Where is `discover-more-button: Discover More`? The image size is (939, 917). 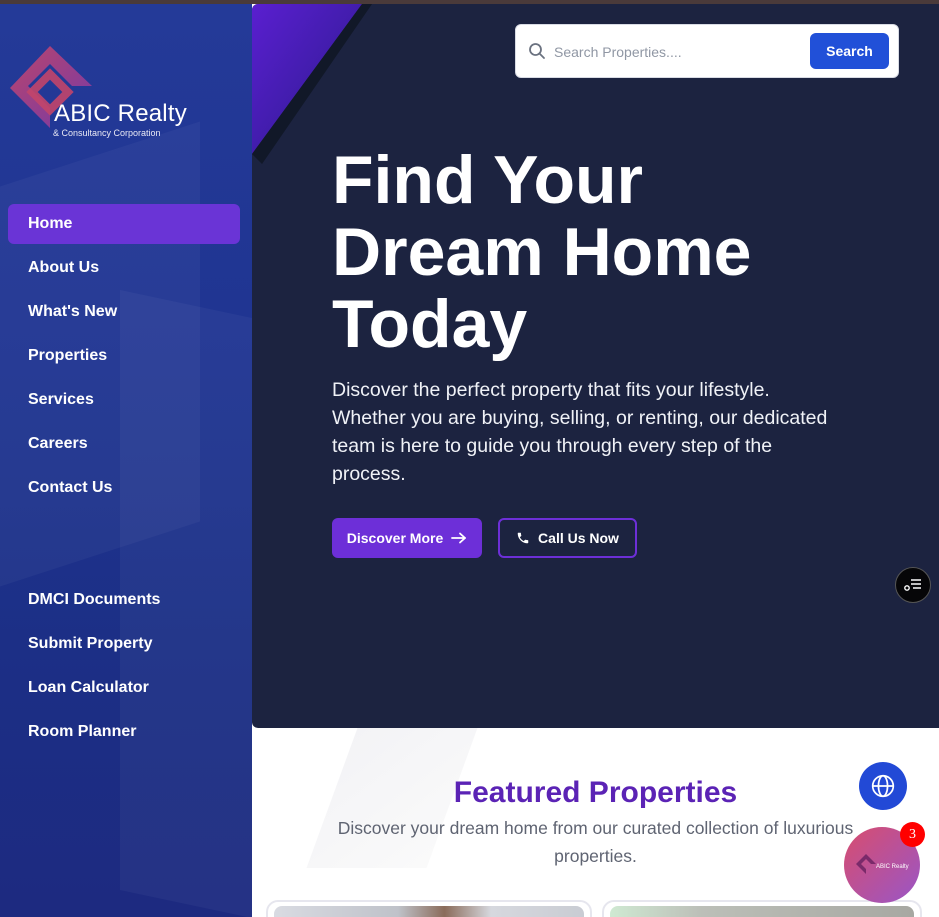 discover-more-button: Discover More is located at coordinates (407, 538).